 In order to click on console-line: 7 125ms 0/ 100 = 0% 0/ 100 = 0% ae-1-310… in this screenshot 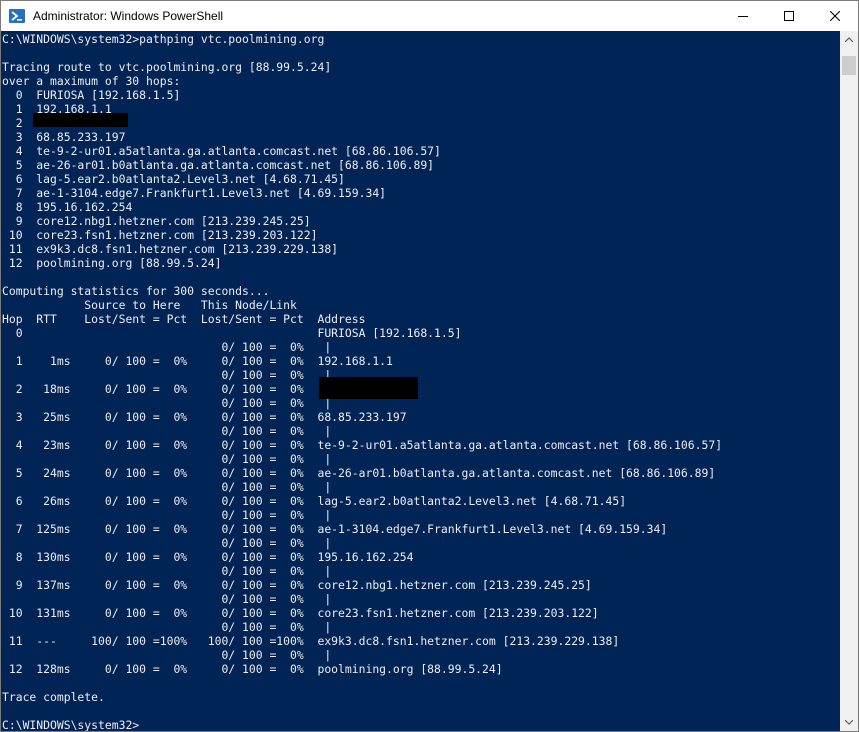, I will do `click(335, 529)`.